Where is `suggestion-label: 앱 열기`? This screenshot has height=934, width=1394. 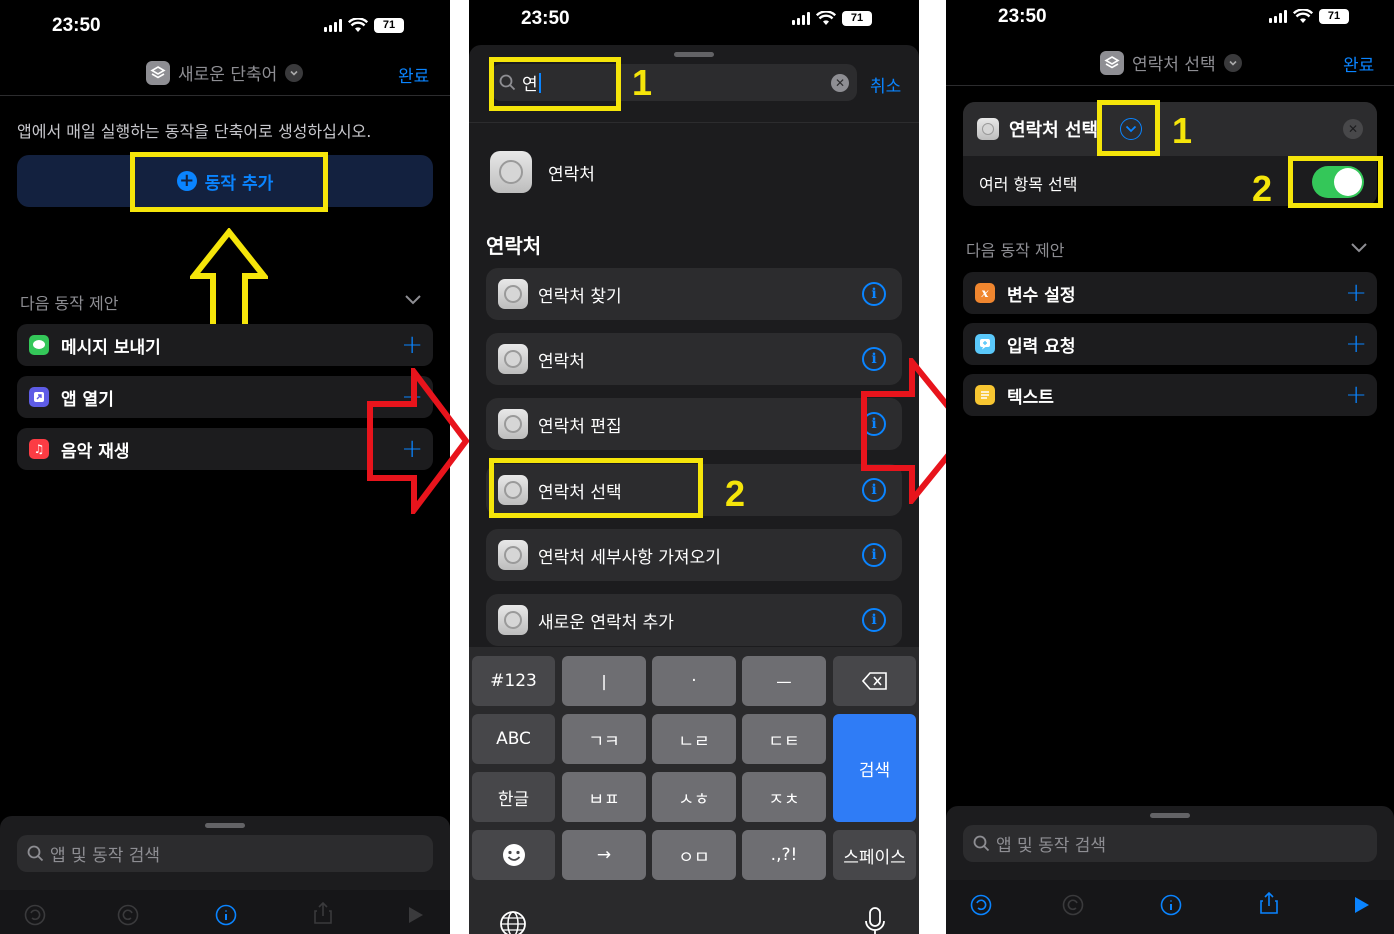
suggestion-label: 앱 열기 is located at coordinates (87, 399).